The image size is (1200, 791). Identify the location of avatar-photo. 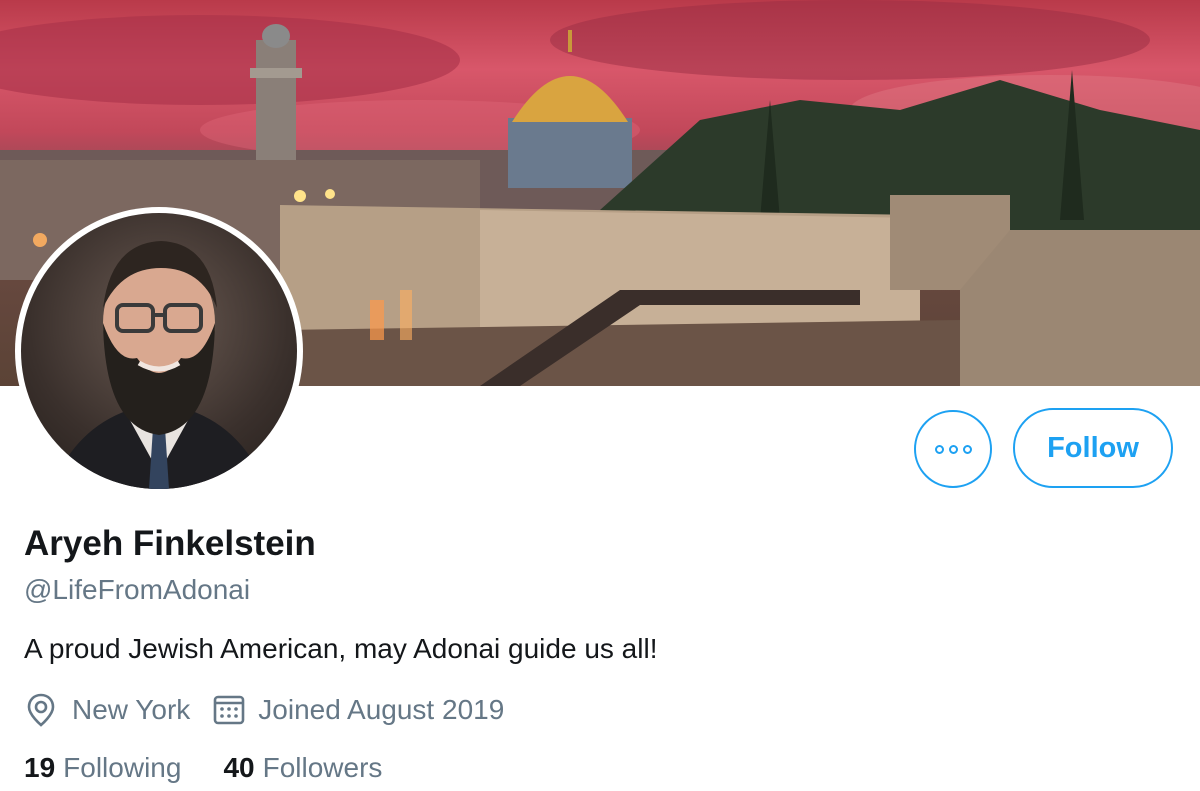
(159, 351).